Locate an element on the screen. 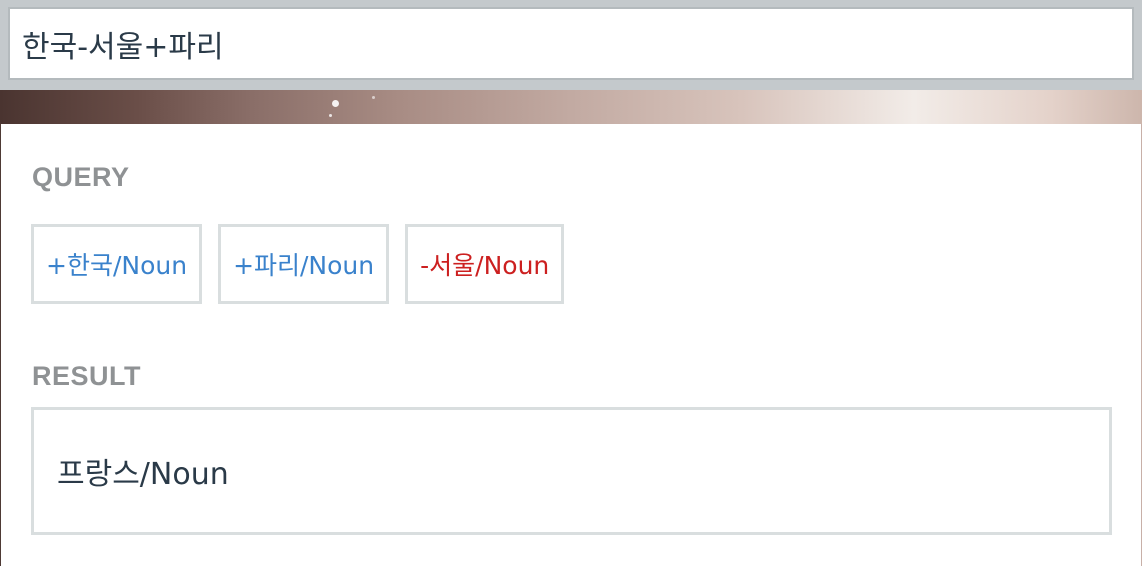  query-tag: +한국/Noun is located at coordinates (117, 264).